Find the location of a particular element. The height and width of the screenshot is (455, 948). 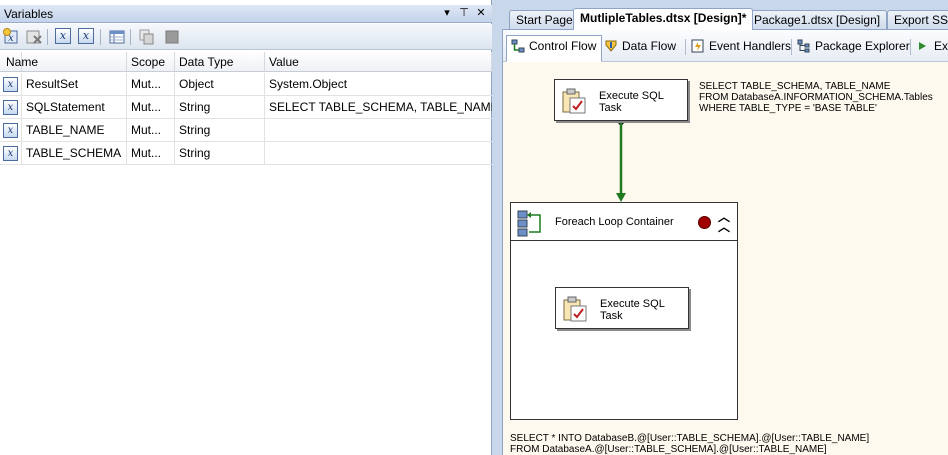

tab-event-handlers: Event Handlers is located at coordinates (739, 47).